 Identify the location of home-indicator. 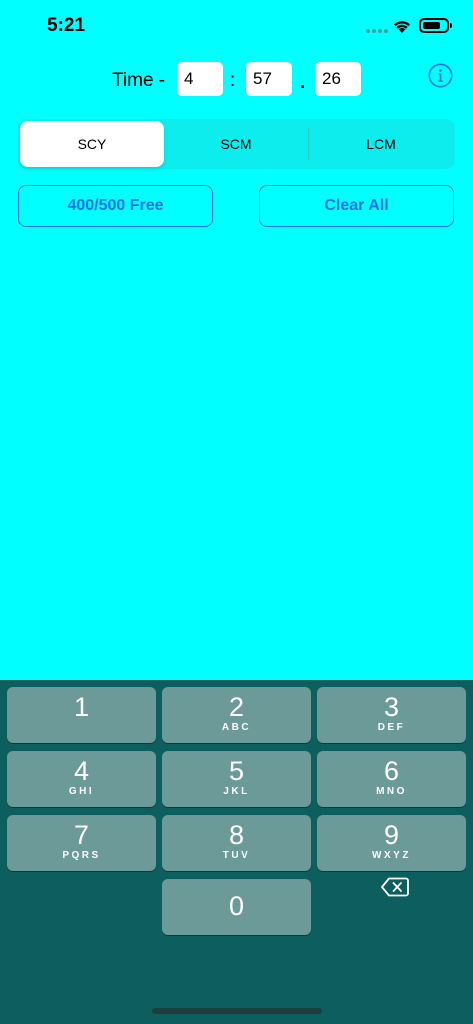
(237, 1011).